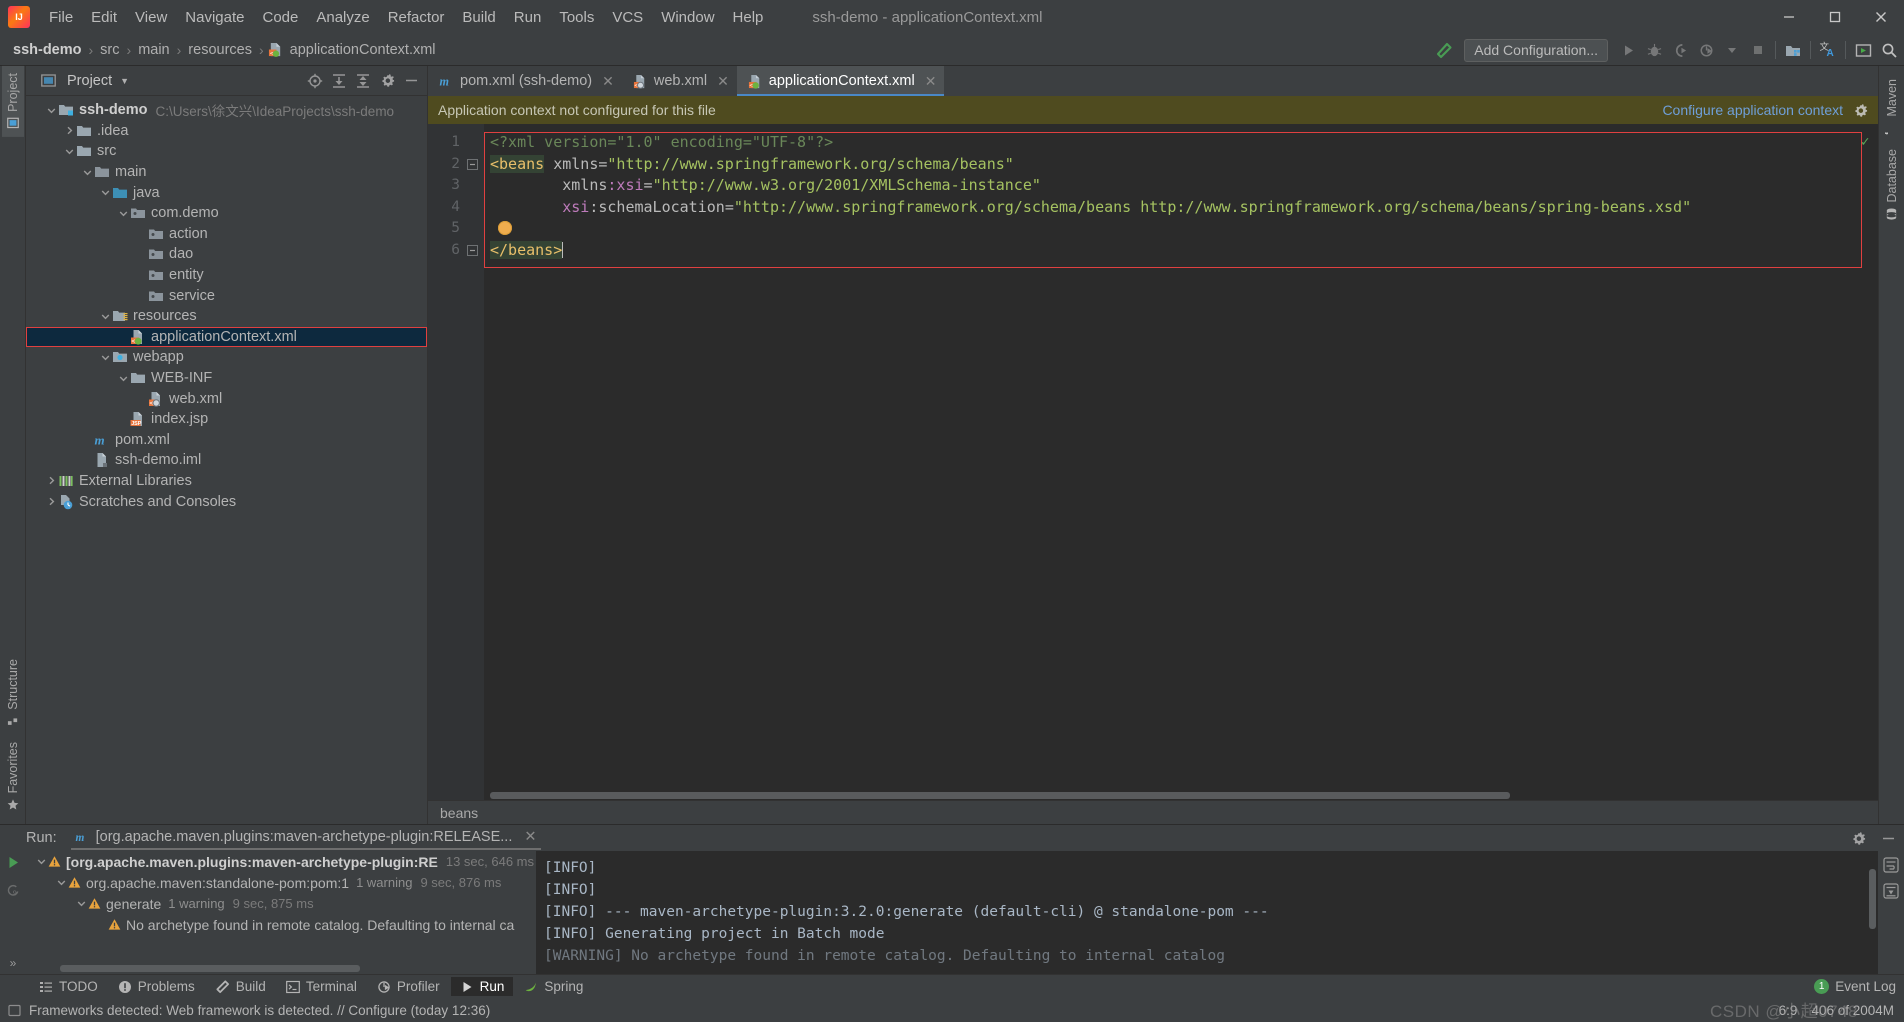 This screenshot has width=1904, height=1022. Describe the element at coordinates (151, 17) in the screenshot. I see `menu-item-view: View` at that location.